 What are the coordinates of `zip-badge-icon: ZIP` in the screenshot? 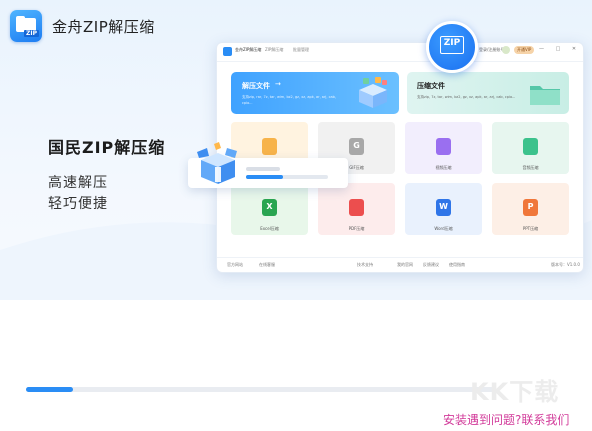 It's located at (452, 47).